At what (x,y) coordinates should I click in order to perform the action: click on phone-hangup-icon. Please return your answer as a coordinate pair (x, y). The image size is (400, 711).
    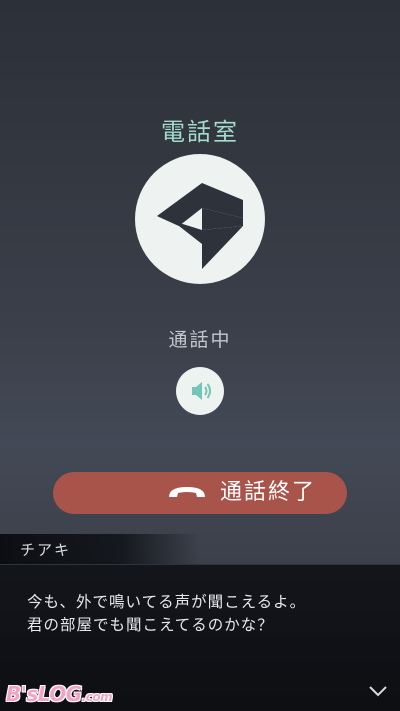
    Looking at the image, I should click on (187, 492).